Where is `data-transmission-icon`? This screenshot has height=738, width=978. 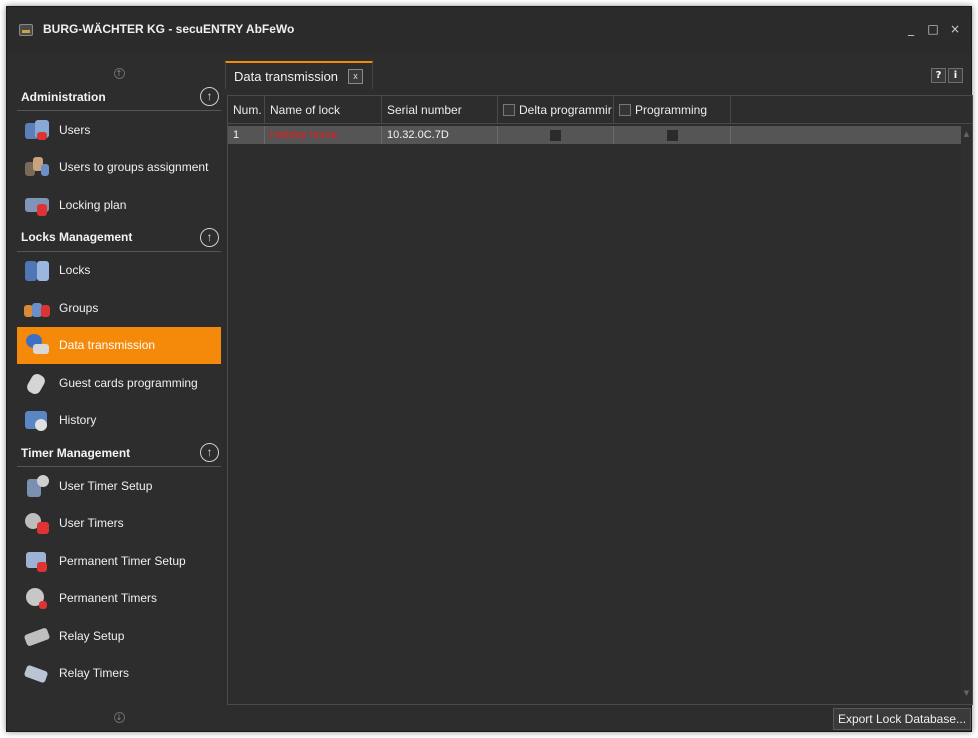
data-transmission-icon is located at coordinates (37, 345).